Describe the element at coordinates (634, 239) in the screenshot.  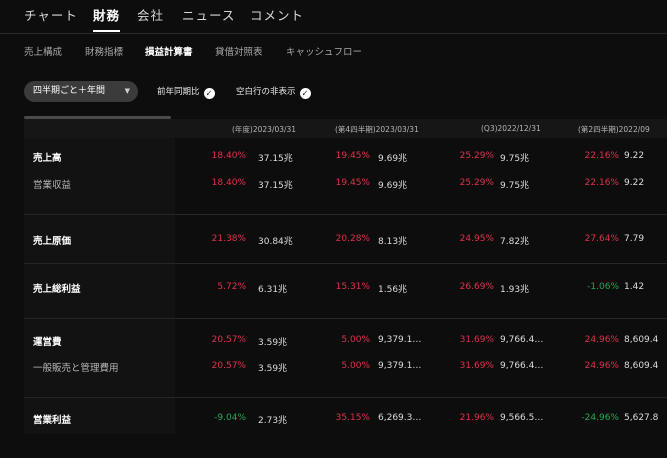
I see `cell-value: 7.79` at that location.